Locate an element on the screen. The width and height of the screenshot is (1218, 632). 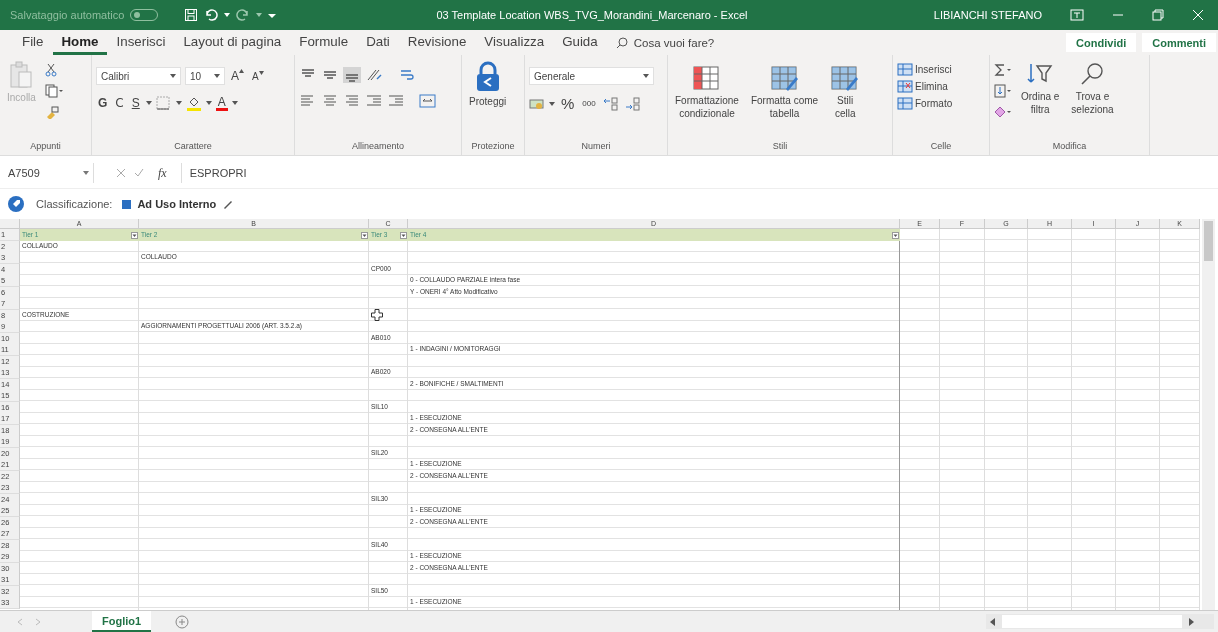
eraser-icon is located at coordinates (1003, 112).